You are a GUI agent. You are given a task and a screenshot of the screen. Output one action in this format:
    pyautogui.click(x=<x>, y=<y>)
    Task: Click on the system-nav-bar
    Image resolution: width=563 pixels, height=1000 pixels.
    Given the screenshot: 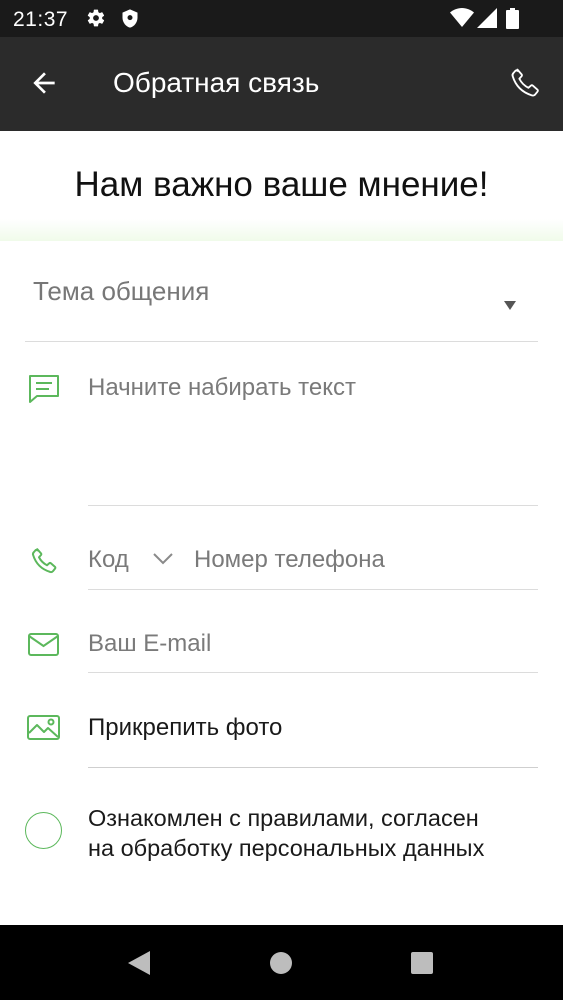 What is the action you would take?
    pyautogui.click(x=281, y=962)
    